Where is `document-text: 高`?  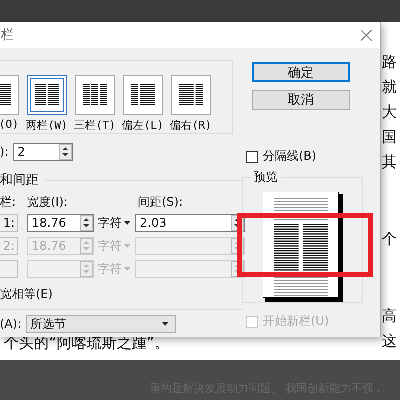 document-text: 高 is located at coordinates (389, 316).